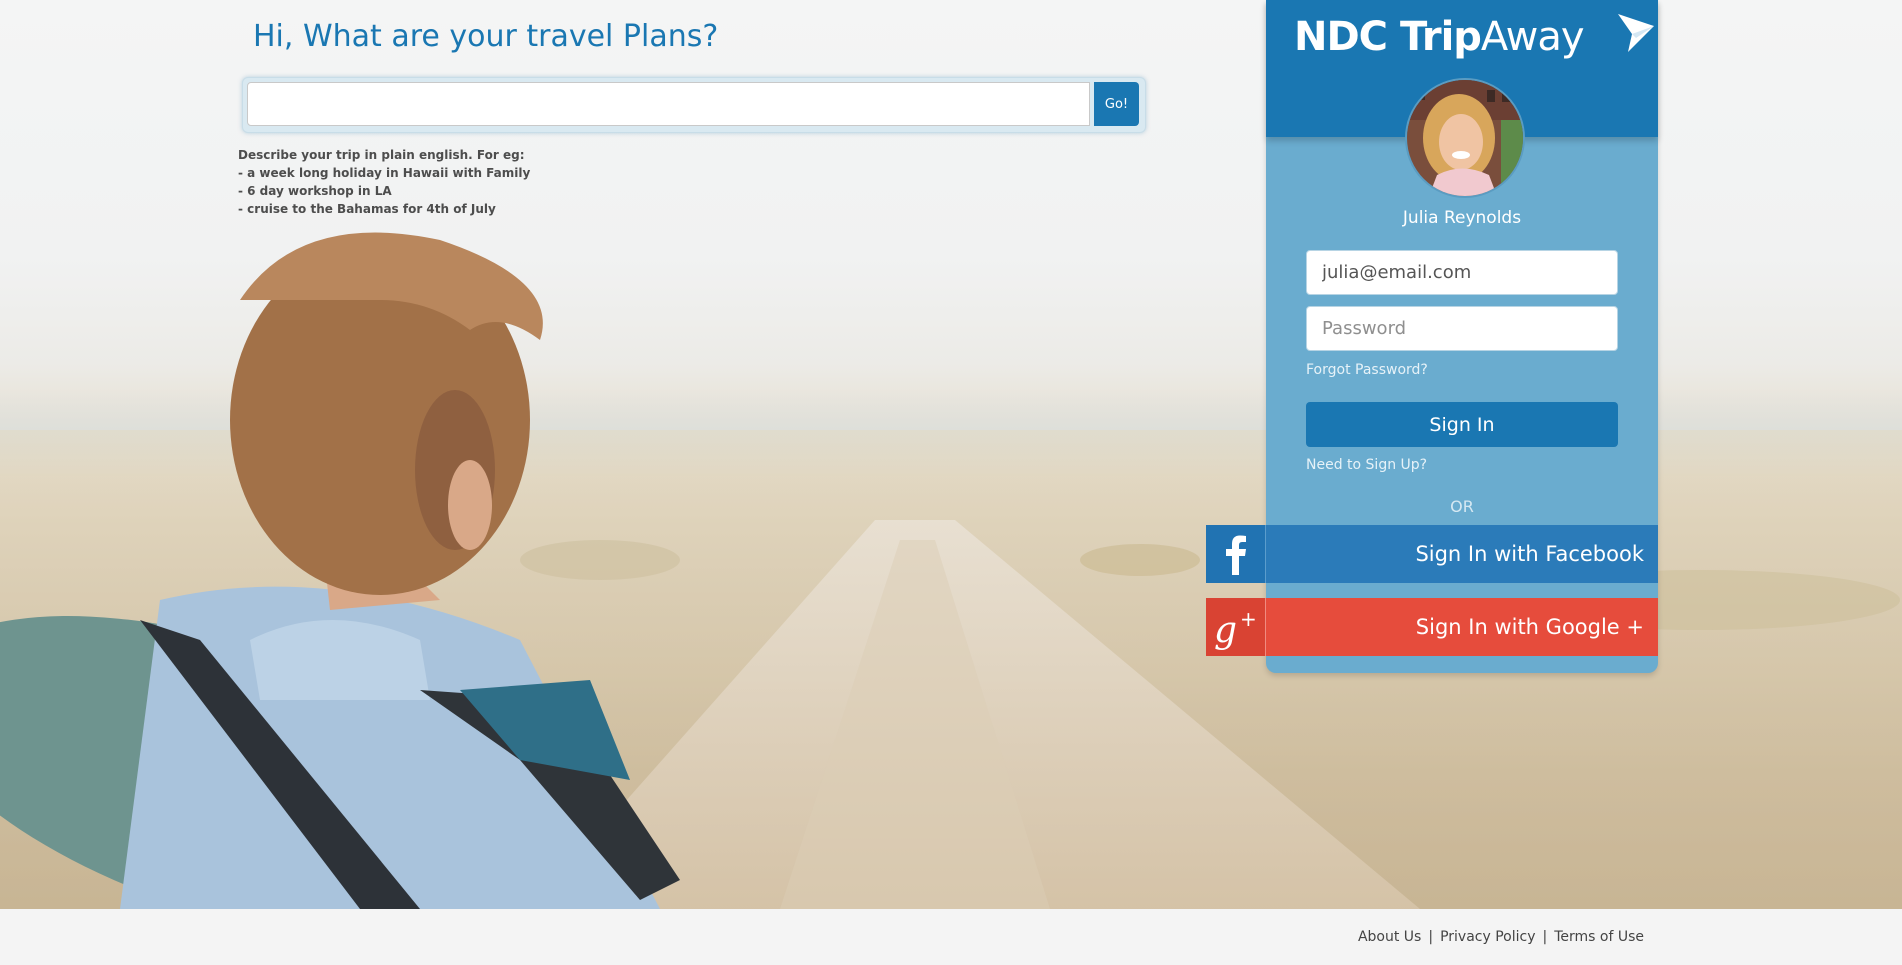 The image size is (1902, 965). Describe the element at coordinates (1636, 33) in the screenshot. I see `paper-plane-icon` at that location.